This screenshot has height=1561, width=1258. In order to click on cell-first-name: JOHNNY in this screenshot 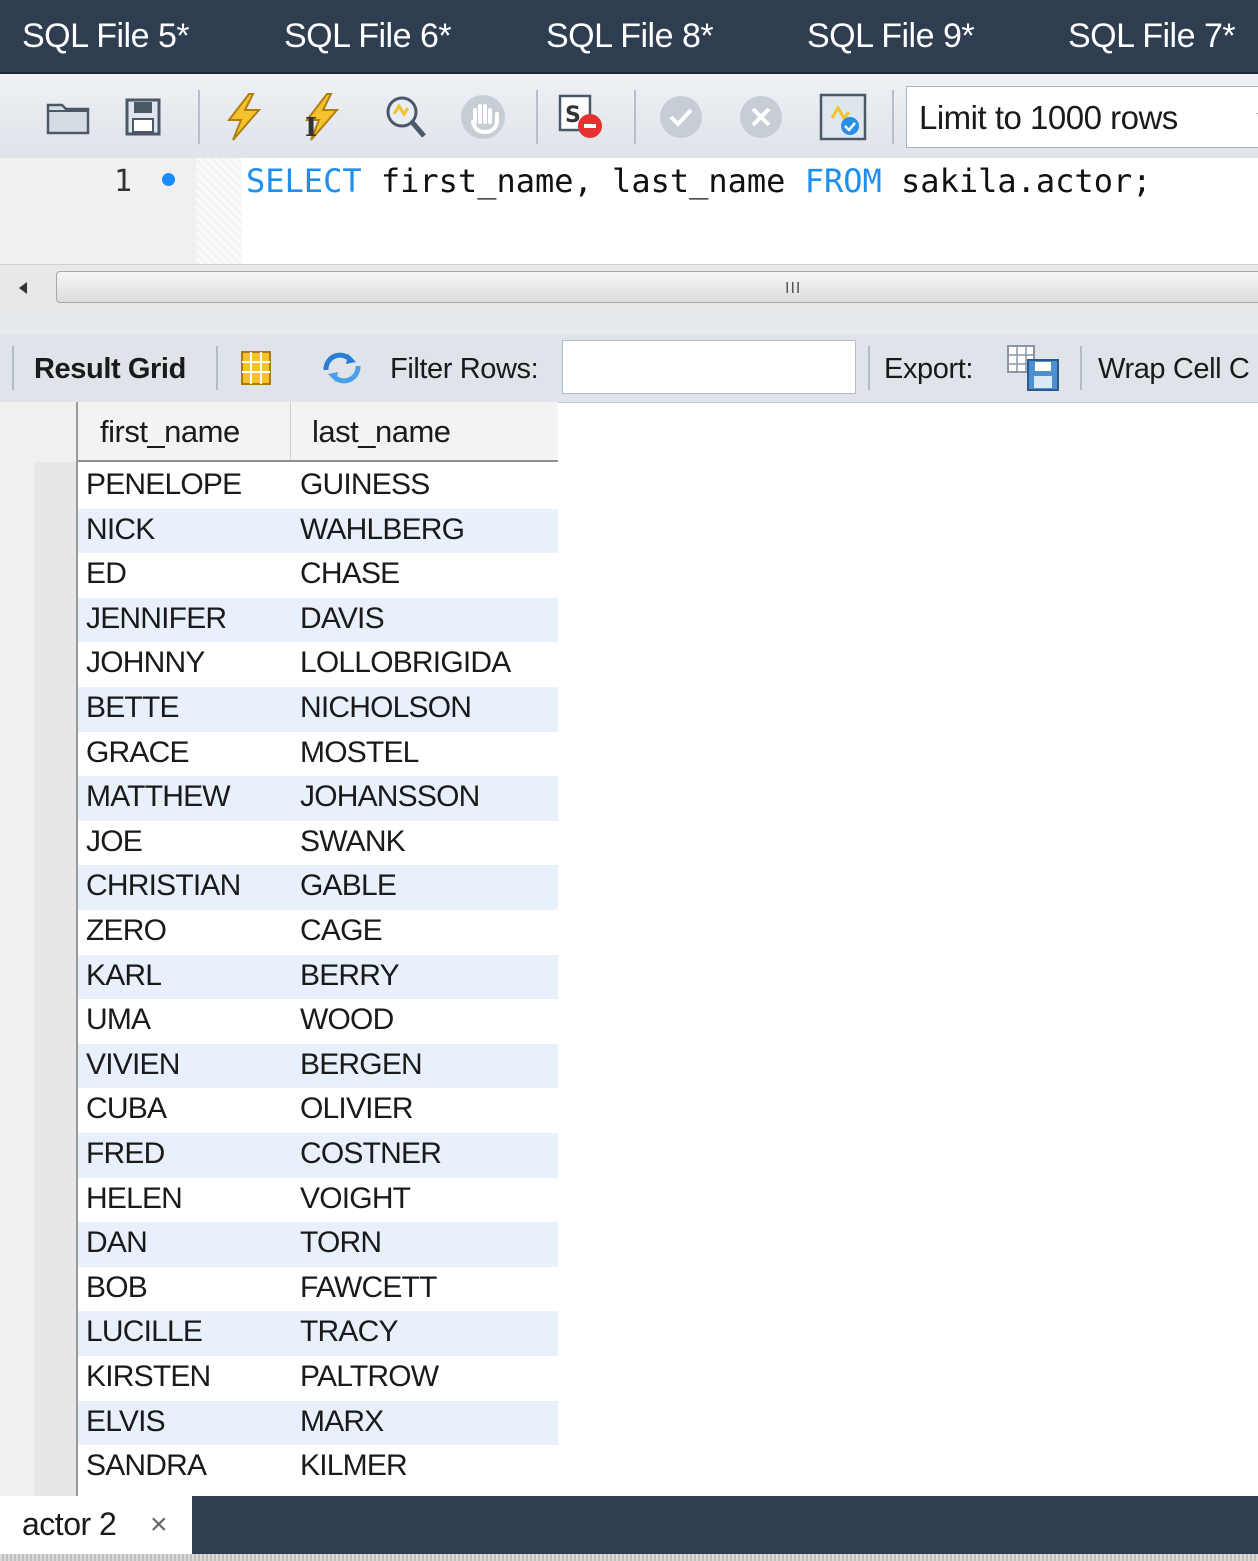, I will do `click(145, 663)`.